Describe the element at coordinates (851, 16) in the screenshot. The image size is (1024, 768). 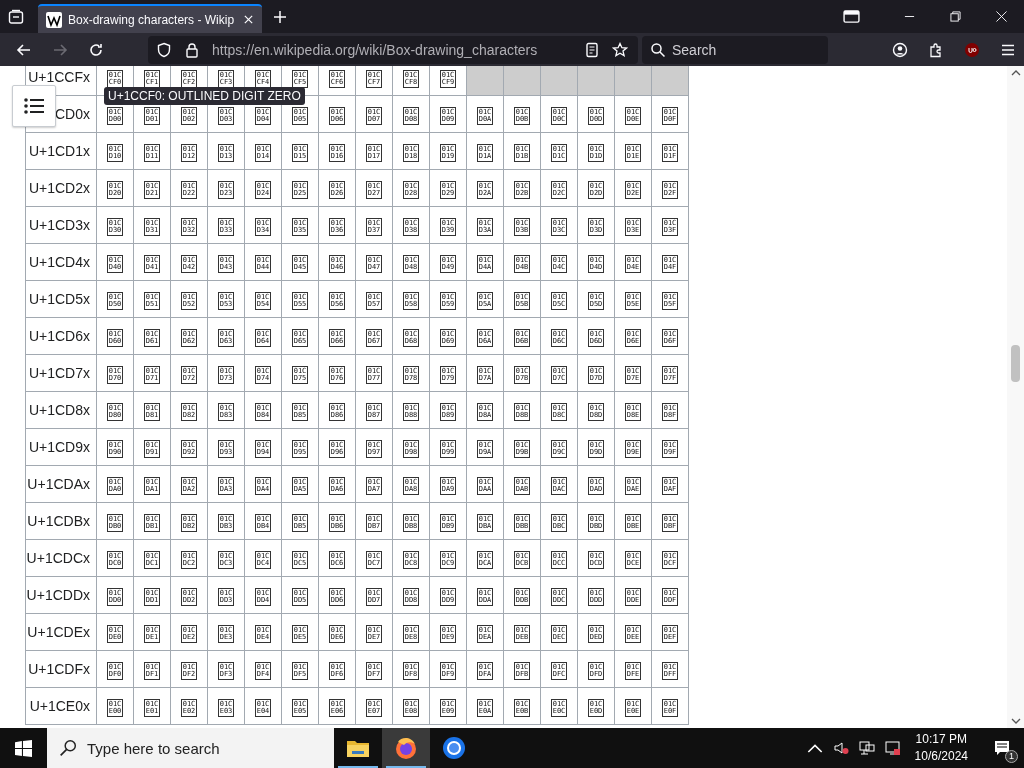
I see `window-icon` at that location.